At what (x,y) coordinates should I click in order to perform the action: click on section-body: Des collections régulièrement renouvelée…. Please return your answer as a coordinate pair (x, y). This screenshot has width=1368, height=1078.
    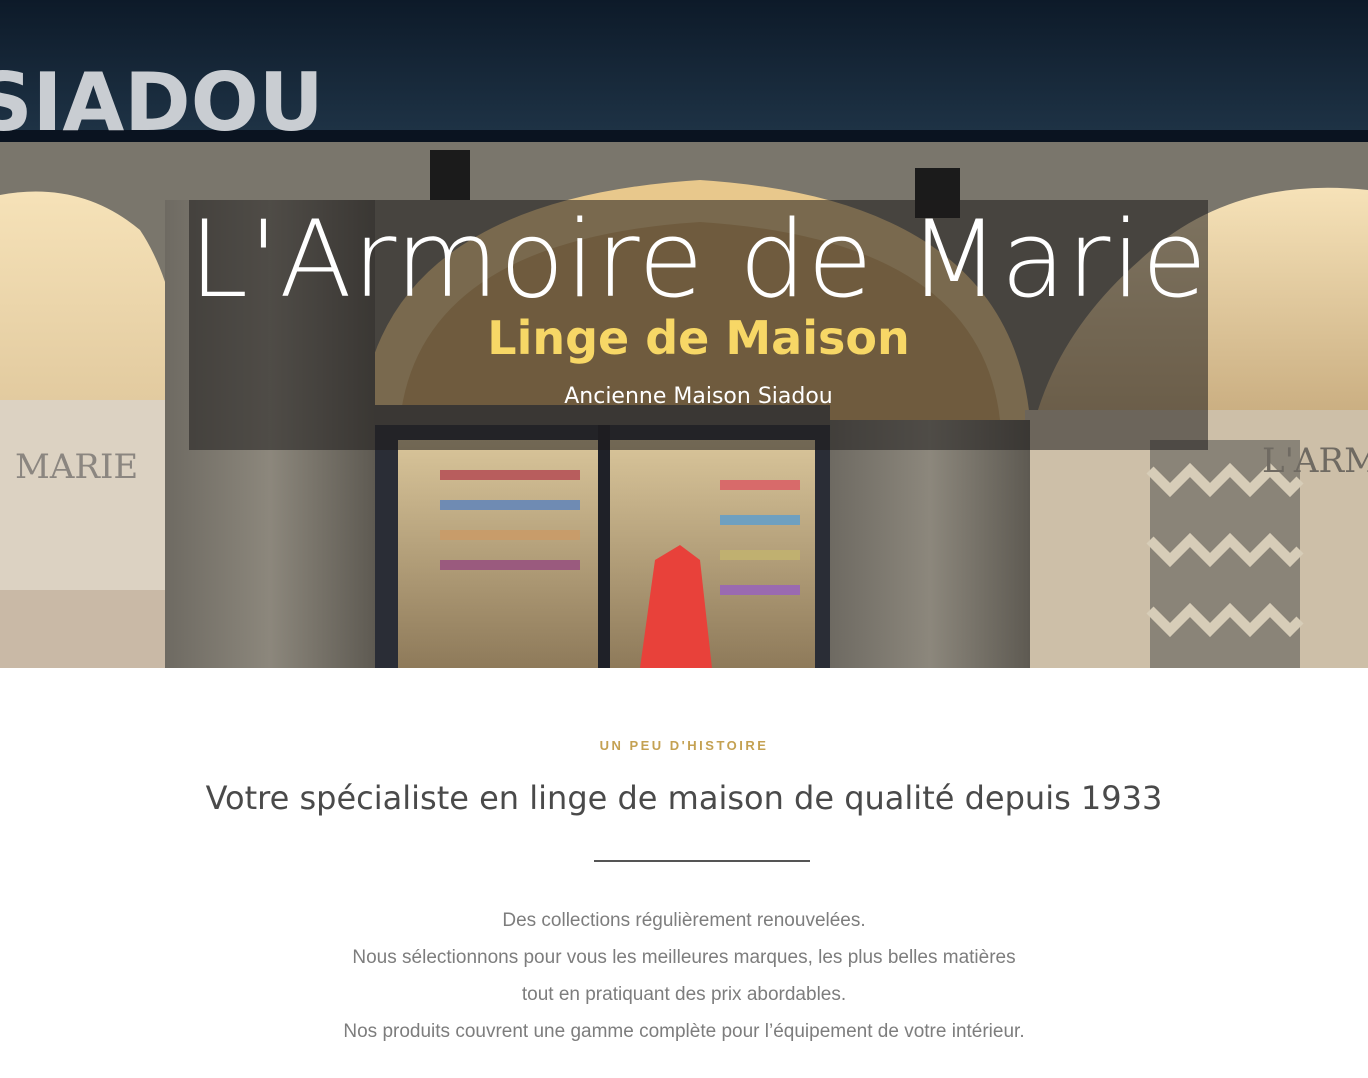
    Looking at the image, I should click on (684, 980).